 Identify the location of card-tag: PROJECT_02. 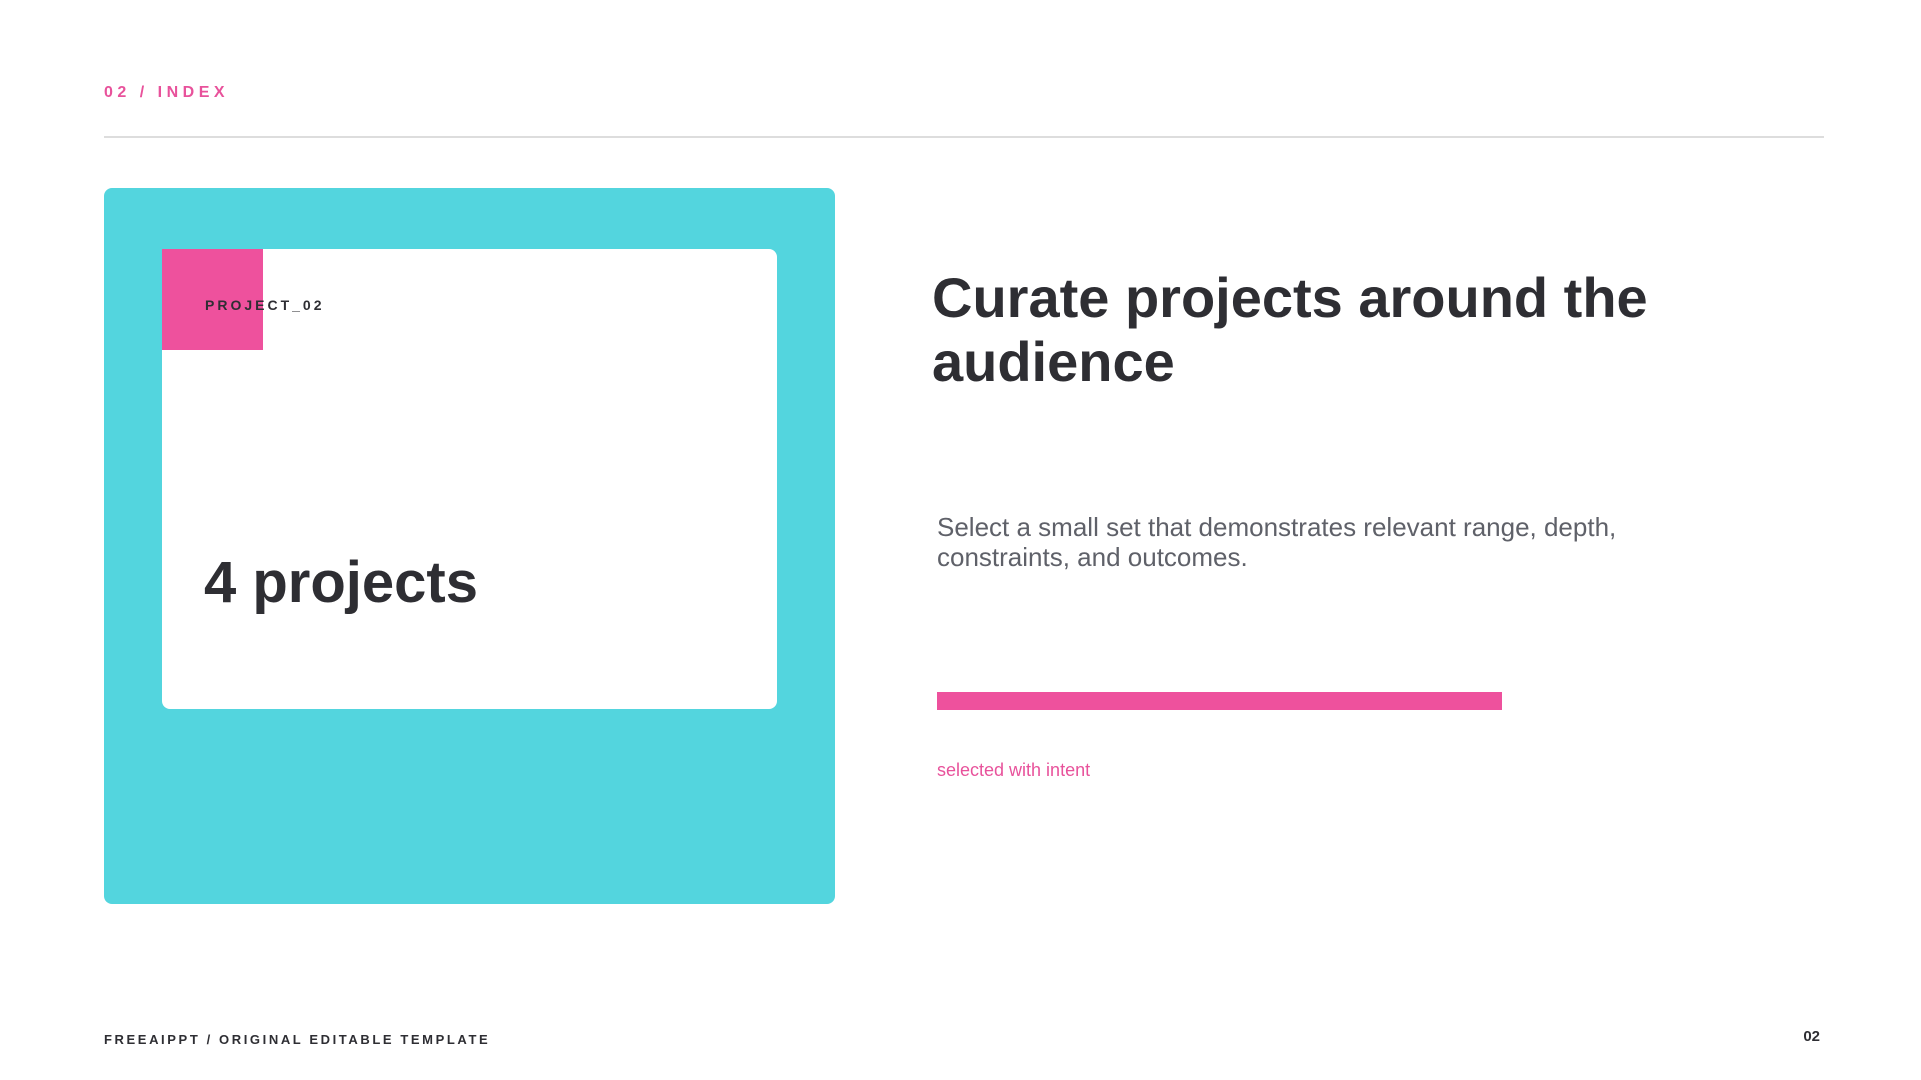
(265, 305).